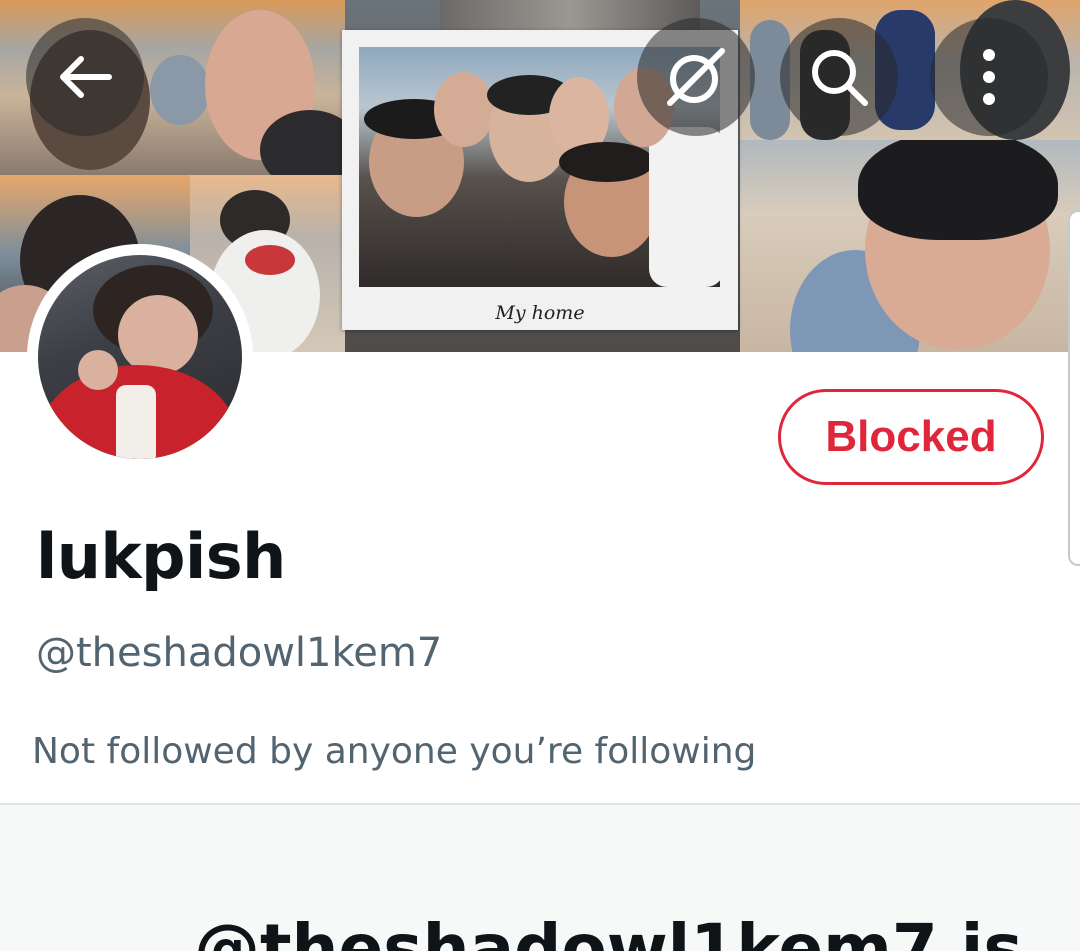 This screenshot has width=1080, height=951. I want to click on arrow-left-icon, so click(86, 77).